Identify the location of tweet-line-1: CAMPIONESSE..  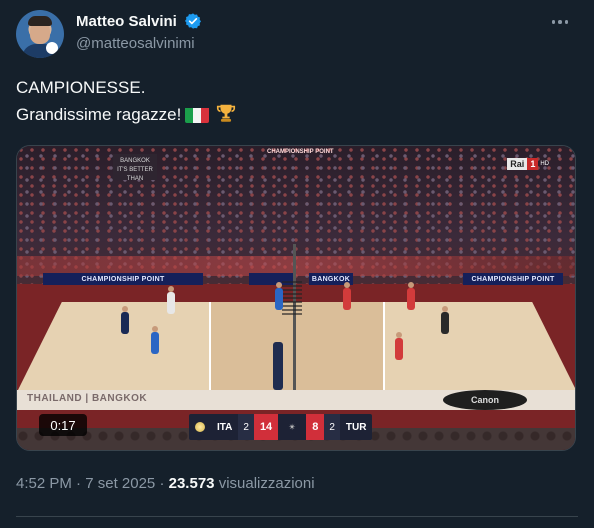
(81, 87).